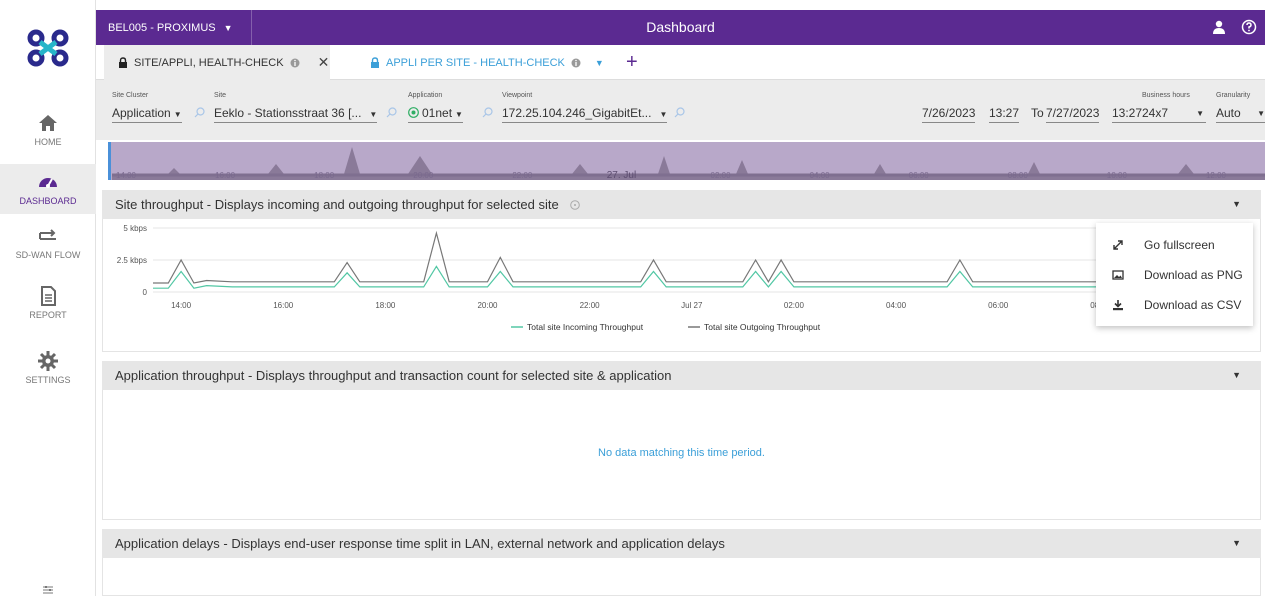 This screenshot has height=596, width=1265. I want to click on app-logo-icon, so click(48, 48).